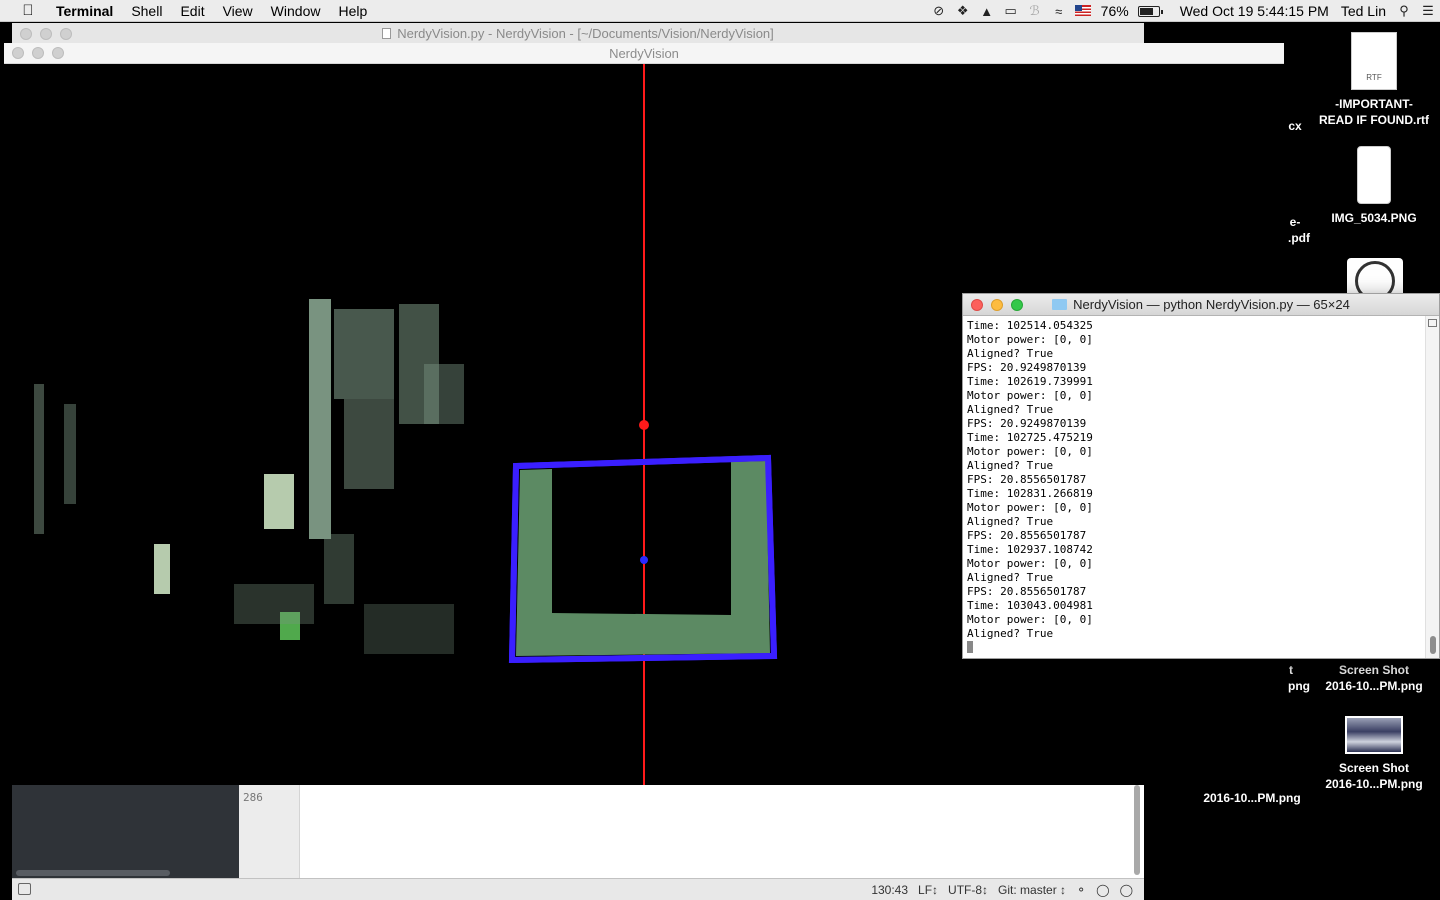 Image resolution: width=1440 pixels, height=900 pixels. What do you see at coordinates (1291, 670) in the screenshot?
I see `desktop-partial-label: t` at bounding box center [1291, 670].